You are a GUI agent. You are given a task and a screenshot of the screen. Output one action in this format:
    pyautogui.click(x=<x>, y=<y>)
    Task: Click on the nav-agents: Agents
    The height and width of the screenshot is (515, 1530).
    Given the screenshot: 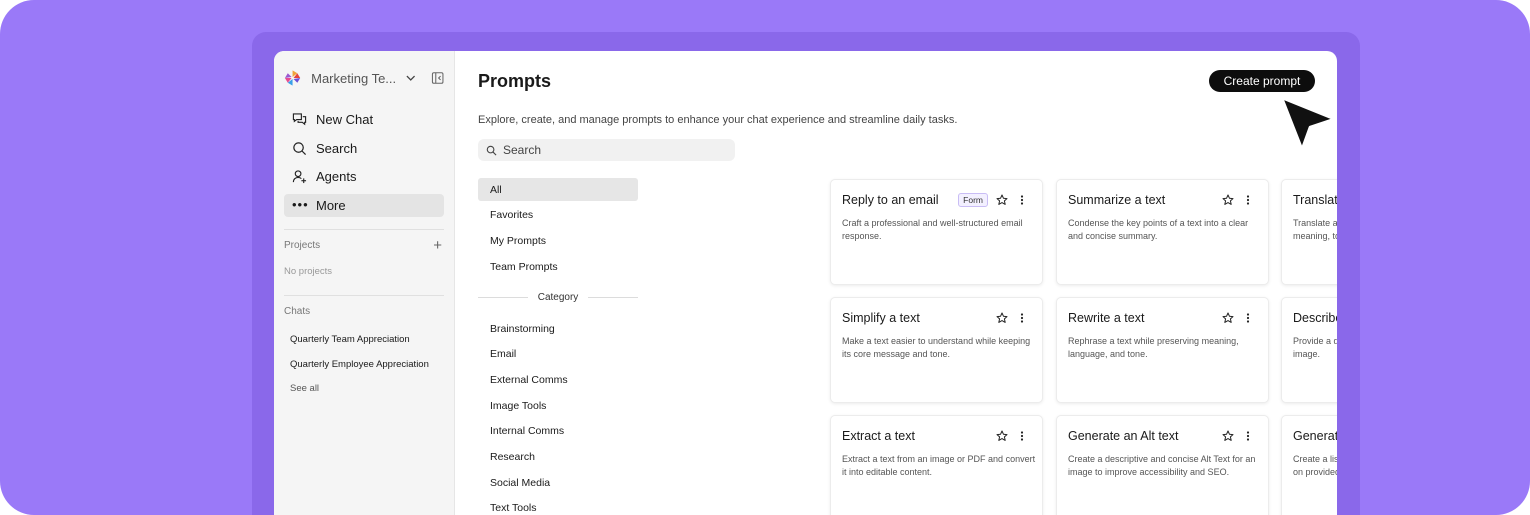 What is the action you would take?
    pyautogui.click(x=364, y=176)
    